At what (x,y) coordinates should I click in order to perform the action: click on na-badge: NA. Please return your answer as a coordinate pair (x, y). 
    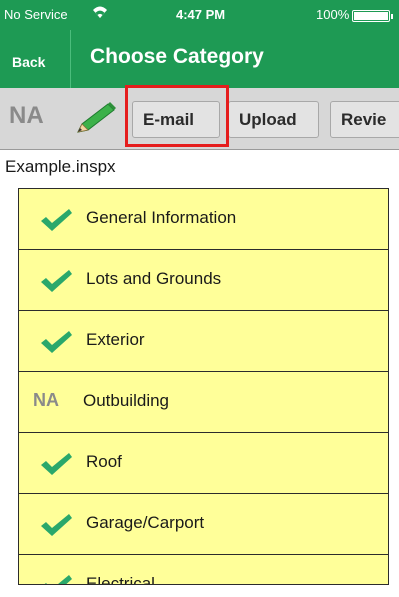
    Looking at the image, I should click on (46, 400).